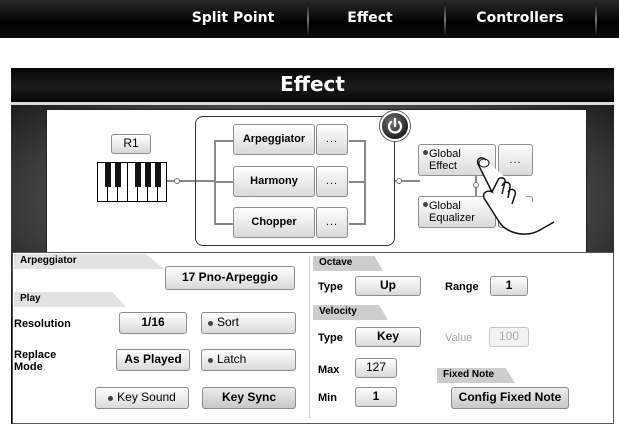  I want to click on velocity-type-value: Key, so click(388, 337).